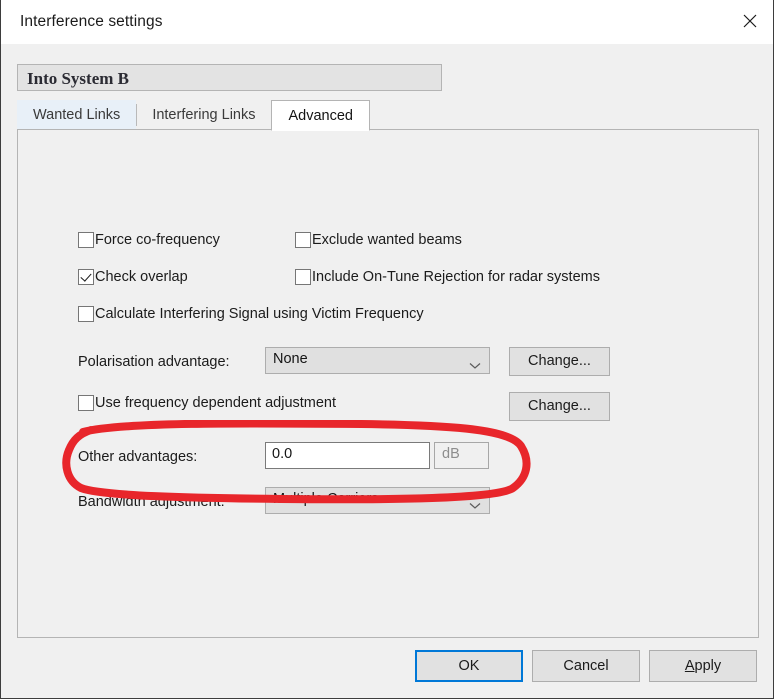  Describe the element at coordinates (91, 21) in the screenshot. I see `window-title: Interference settings` at that location.